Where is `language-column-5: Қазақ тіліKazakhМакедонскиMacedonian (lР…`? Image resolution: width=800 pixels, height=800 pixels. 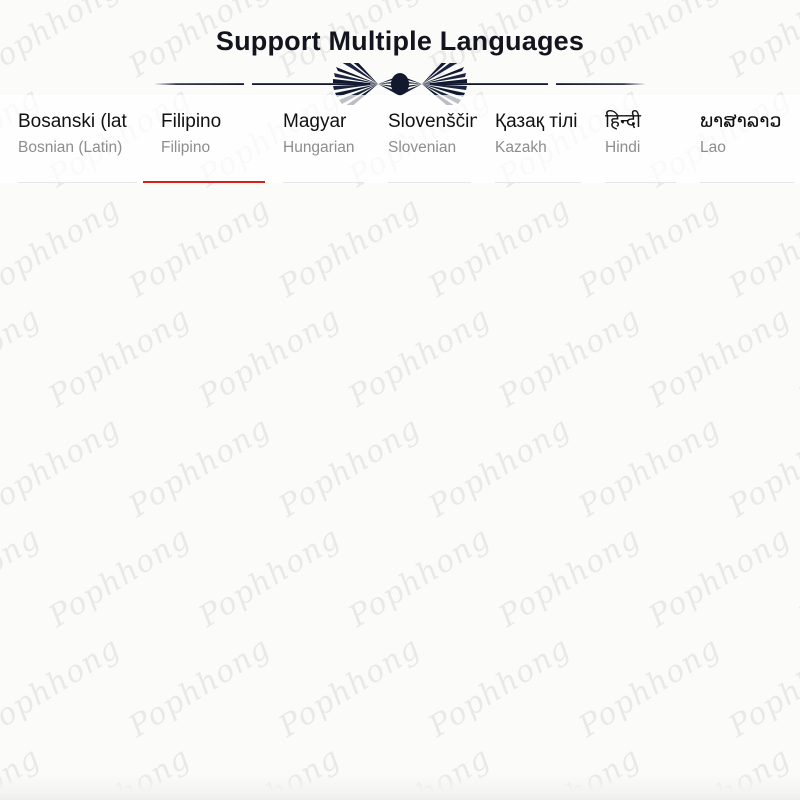
language-column-5: Қазақ тіліKazakhМакедонскиMacedonian (lР… is located at coordinates (532, 139).